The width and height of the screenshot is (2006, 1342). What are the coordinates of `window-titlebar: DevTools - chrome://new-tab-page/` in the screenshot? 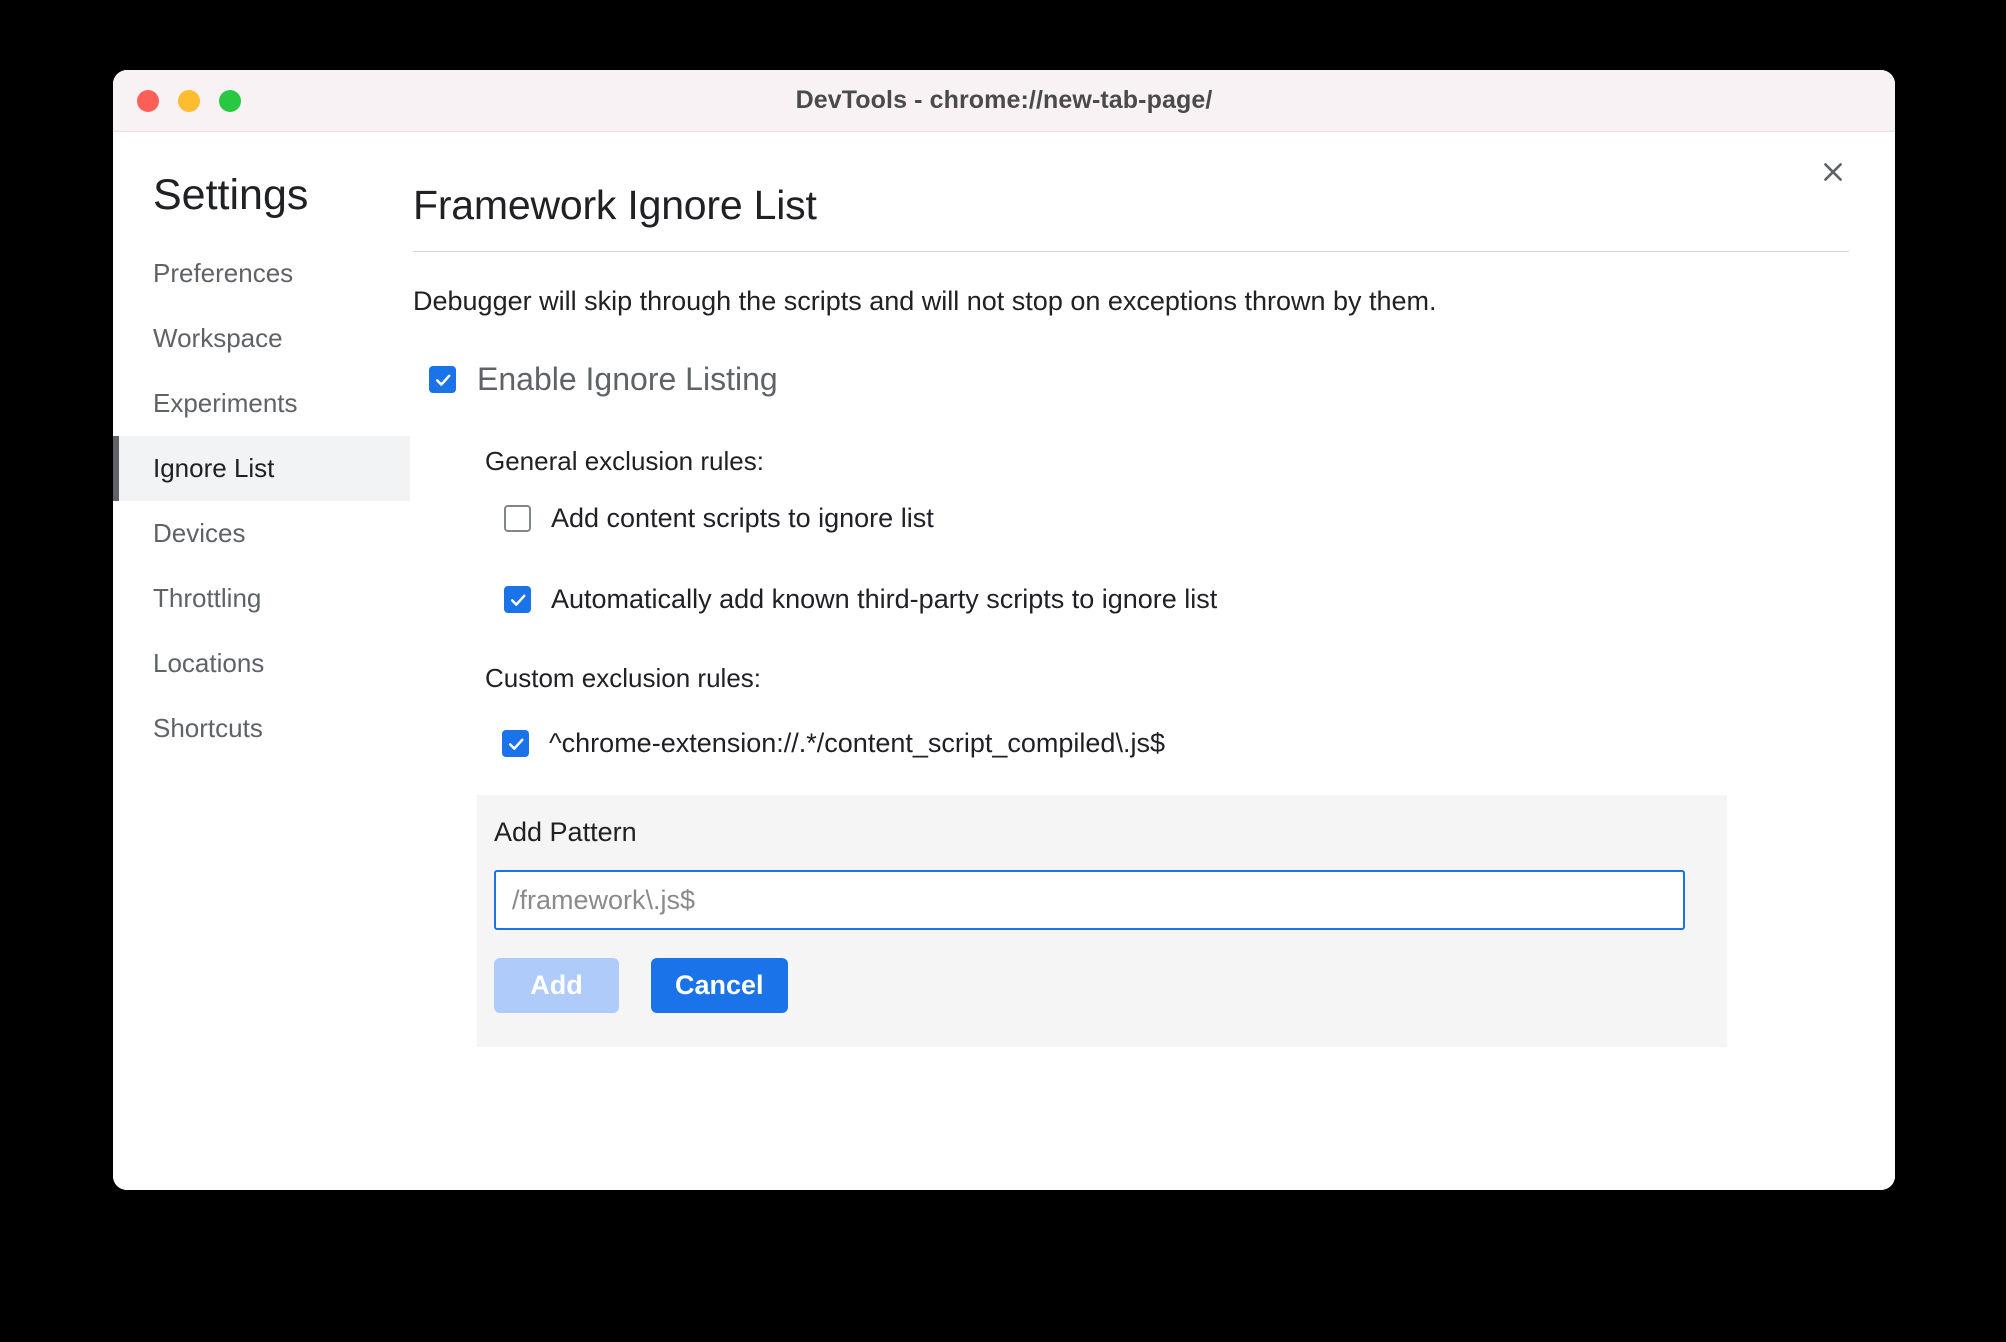 It's located at (1004, 101).